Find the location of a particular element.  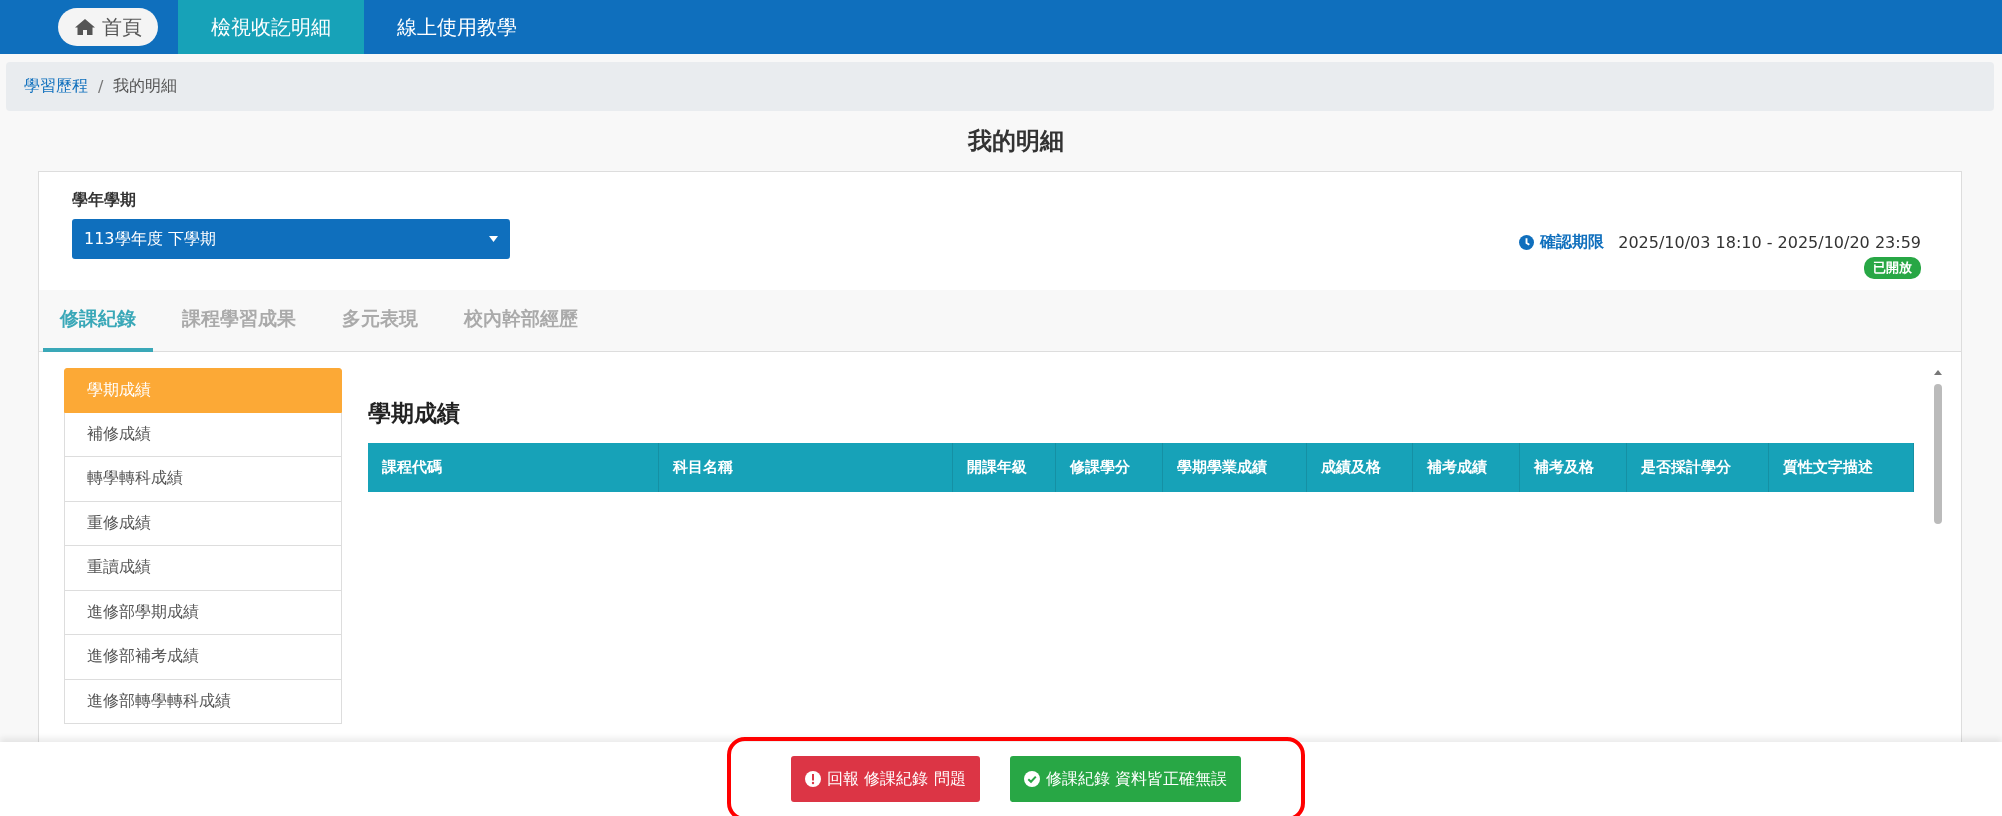

column-header: 補考及格 is located at coordinates (1572, 467).